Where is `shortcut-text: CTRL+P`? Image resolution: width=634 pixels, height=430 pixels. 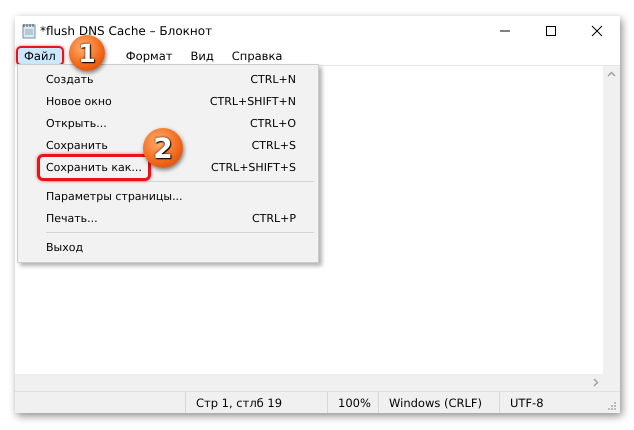
shortcut-text: CTRL+P is located at coordinates (274, 218).